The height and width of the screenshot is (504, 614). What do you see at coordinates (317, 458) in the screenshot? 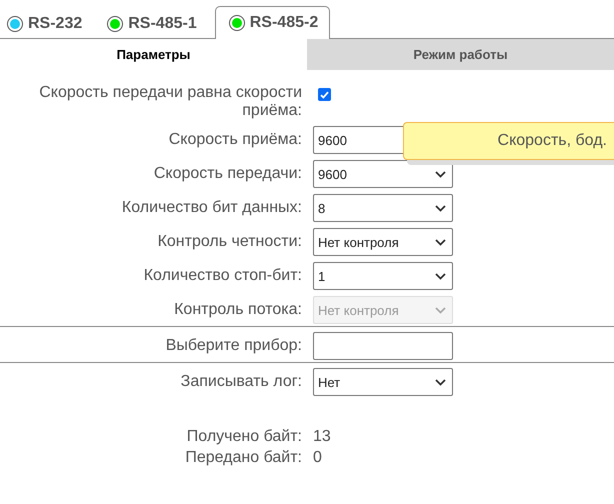
I see `counter-value: 0` at bounding box center [317, 458].